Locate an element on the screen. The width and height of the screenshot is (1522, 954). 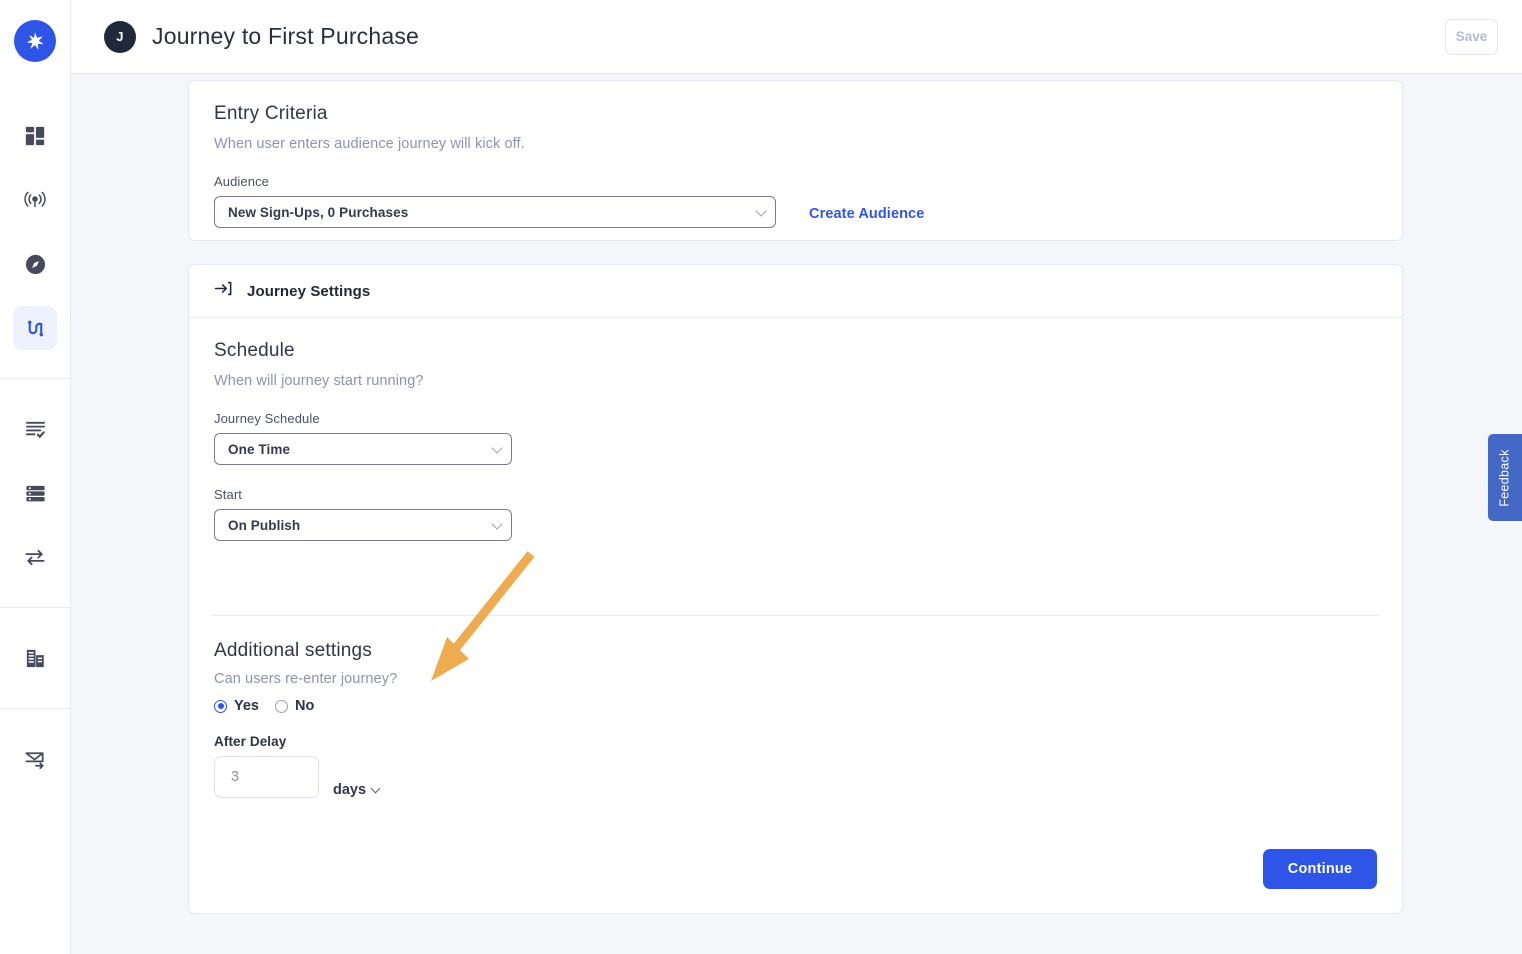
audience-select-value: New Sign-Ups, 0 Purchases is located at coordinates (318, 212).